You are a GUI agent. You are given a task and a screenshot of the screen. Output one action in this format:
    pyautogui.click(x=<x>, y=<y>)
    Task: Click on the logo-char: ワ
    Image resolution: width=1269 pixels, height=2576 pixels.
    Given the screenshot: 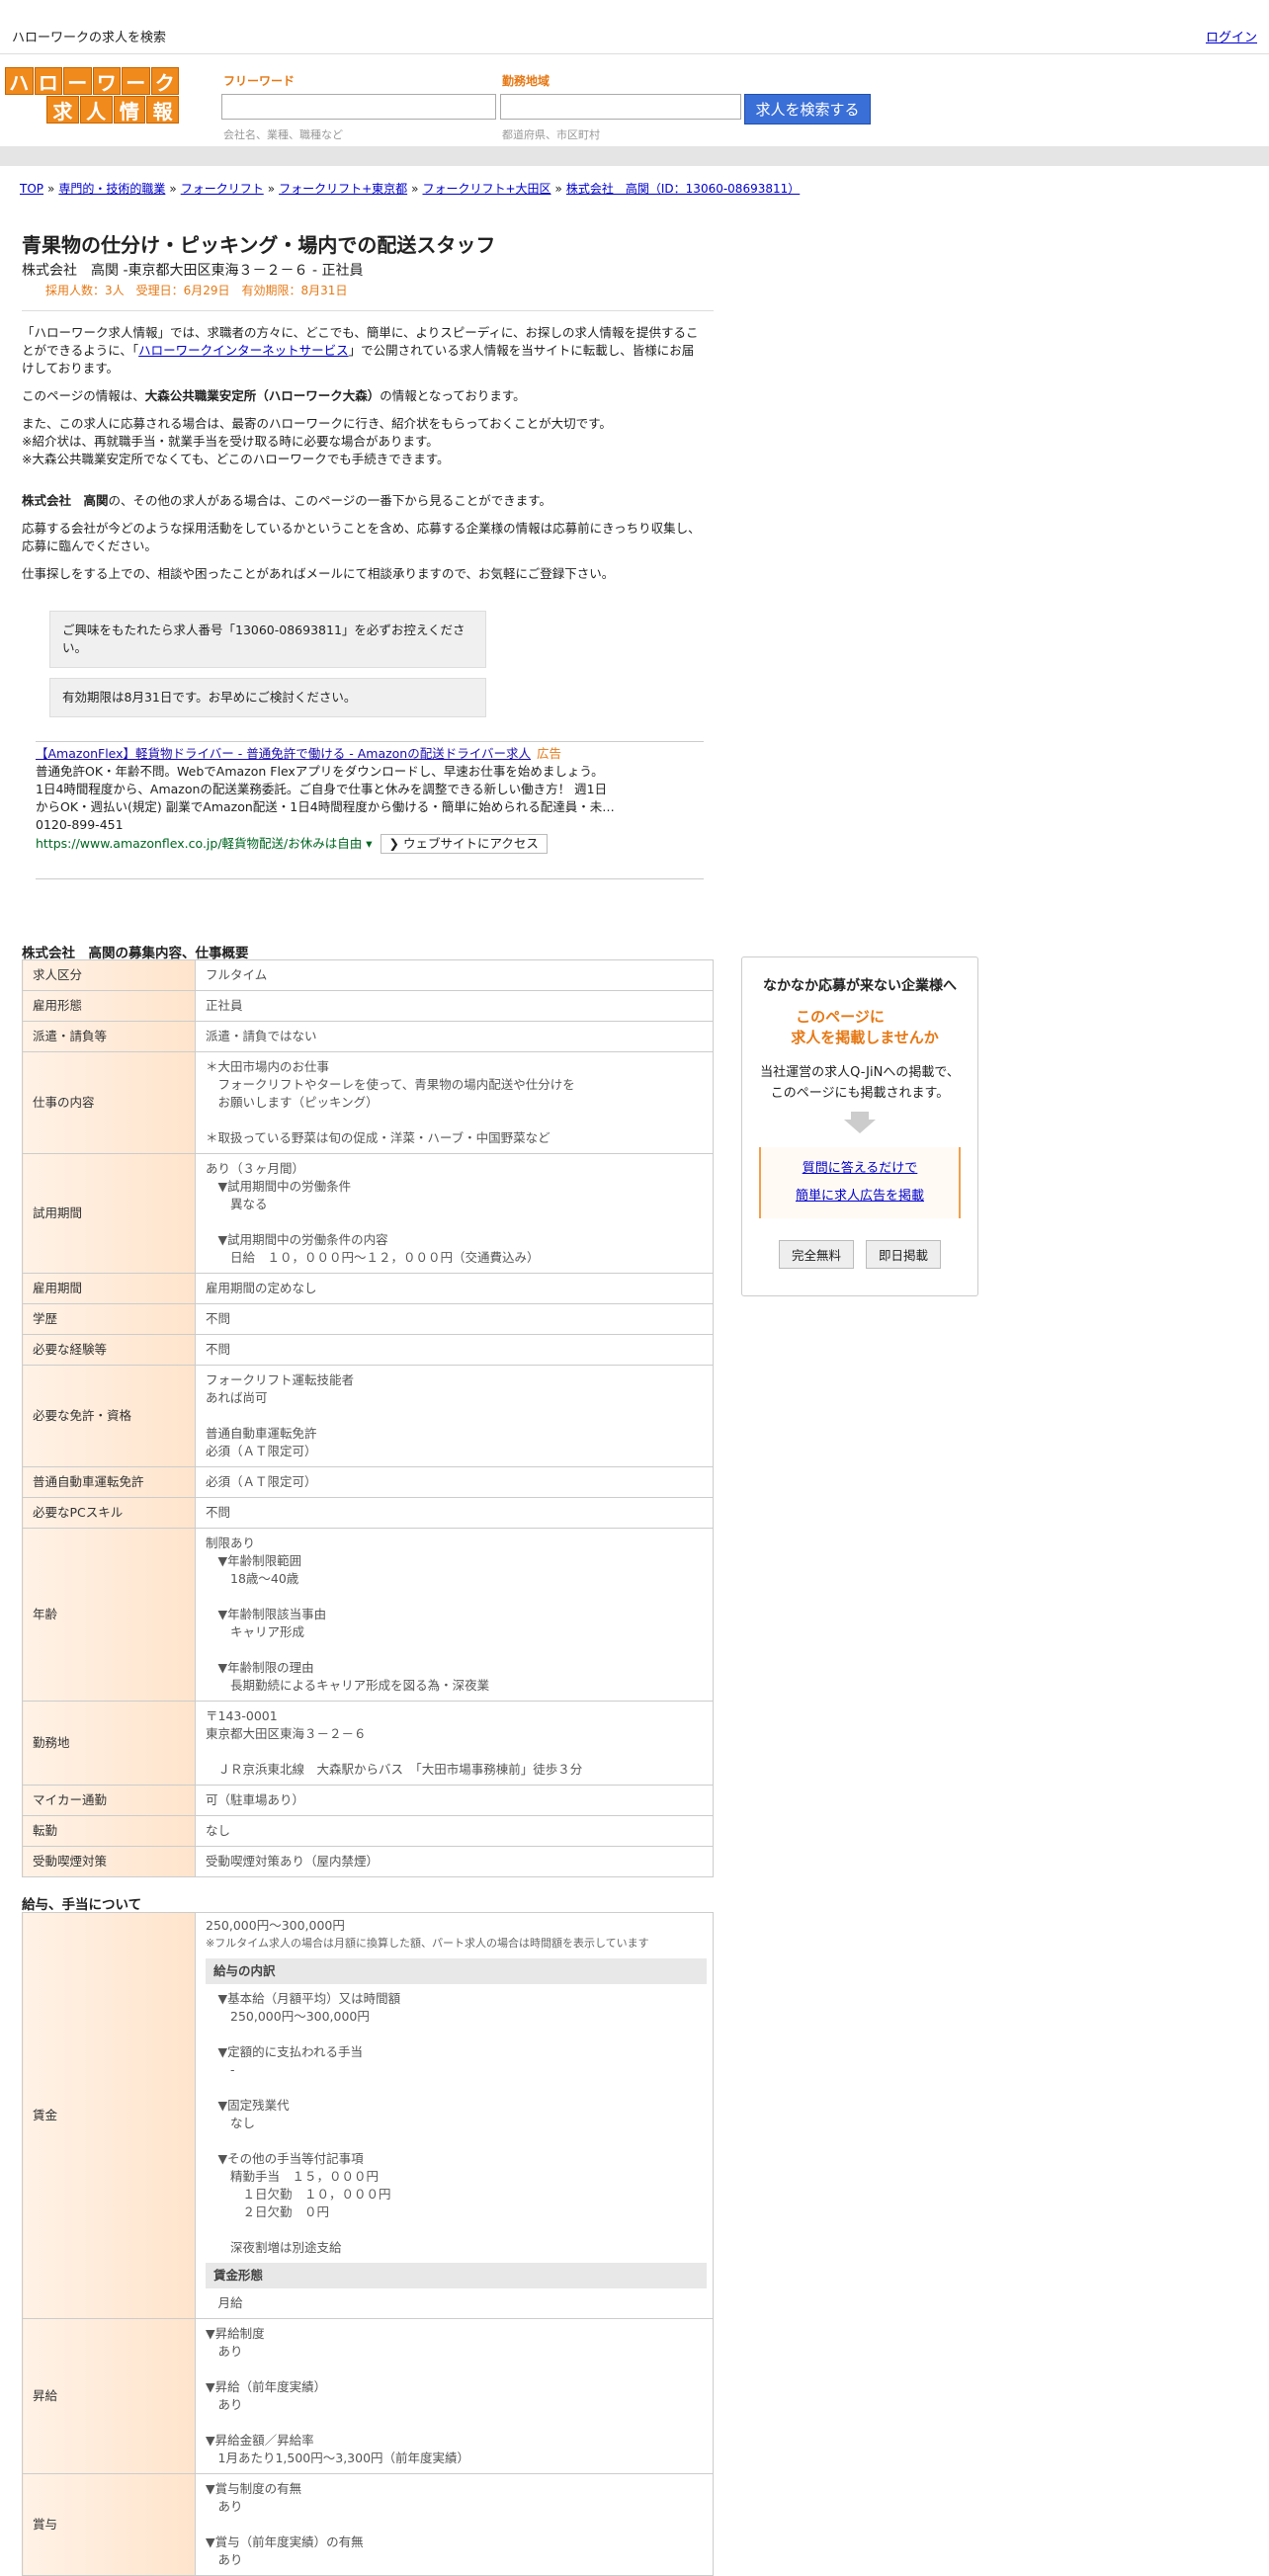 What is the action you would take?
    pyautogui.click(x=106, y=81)
    